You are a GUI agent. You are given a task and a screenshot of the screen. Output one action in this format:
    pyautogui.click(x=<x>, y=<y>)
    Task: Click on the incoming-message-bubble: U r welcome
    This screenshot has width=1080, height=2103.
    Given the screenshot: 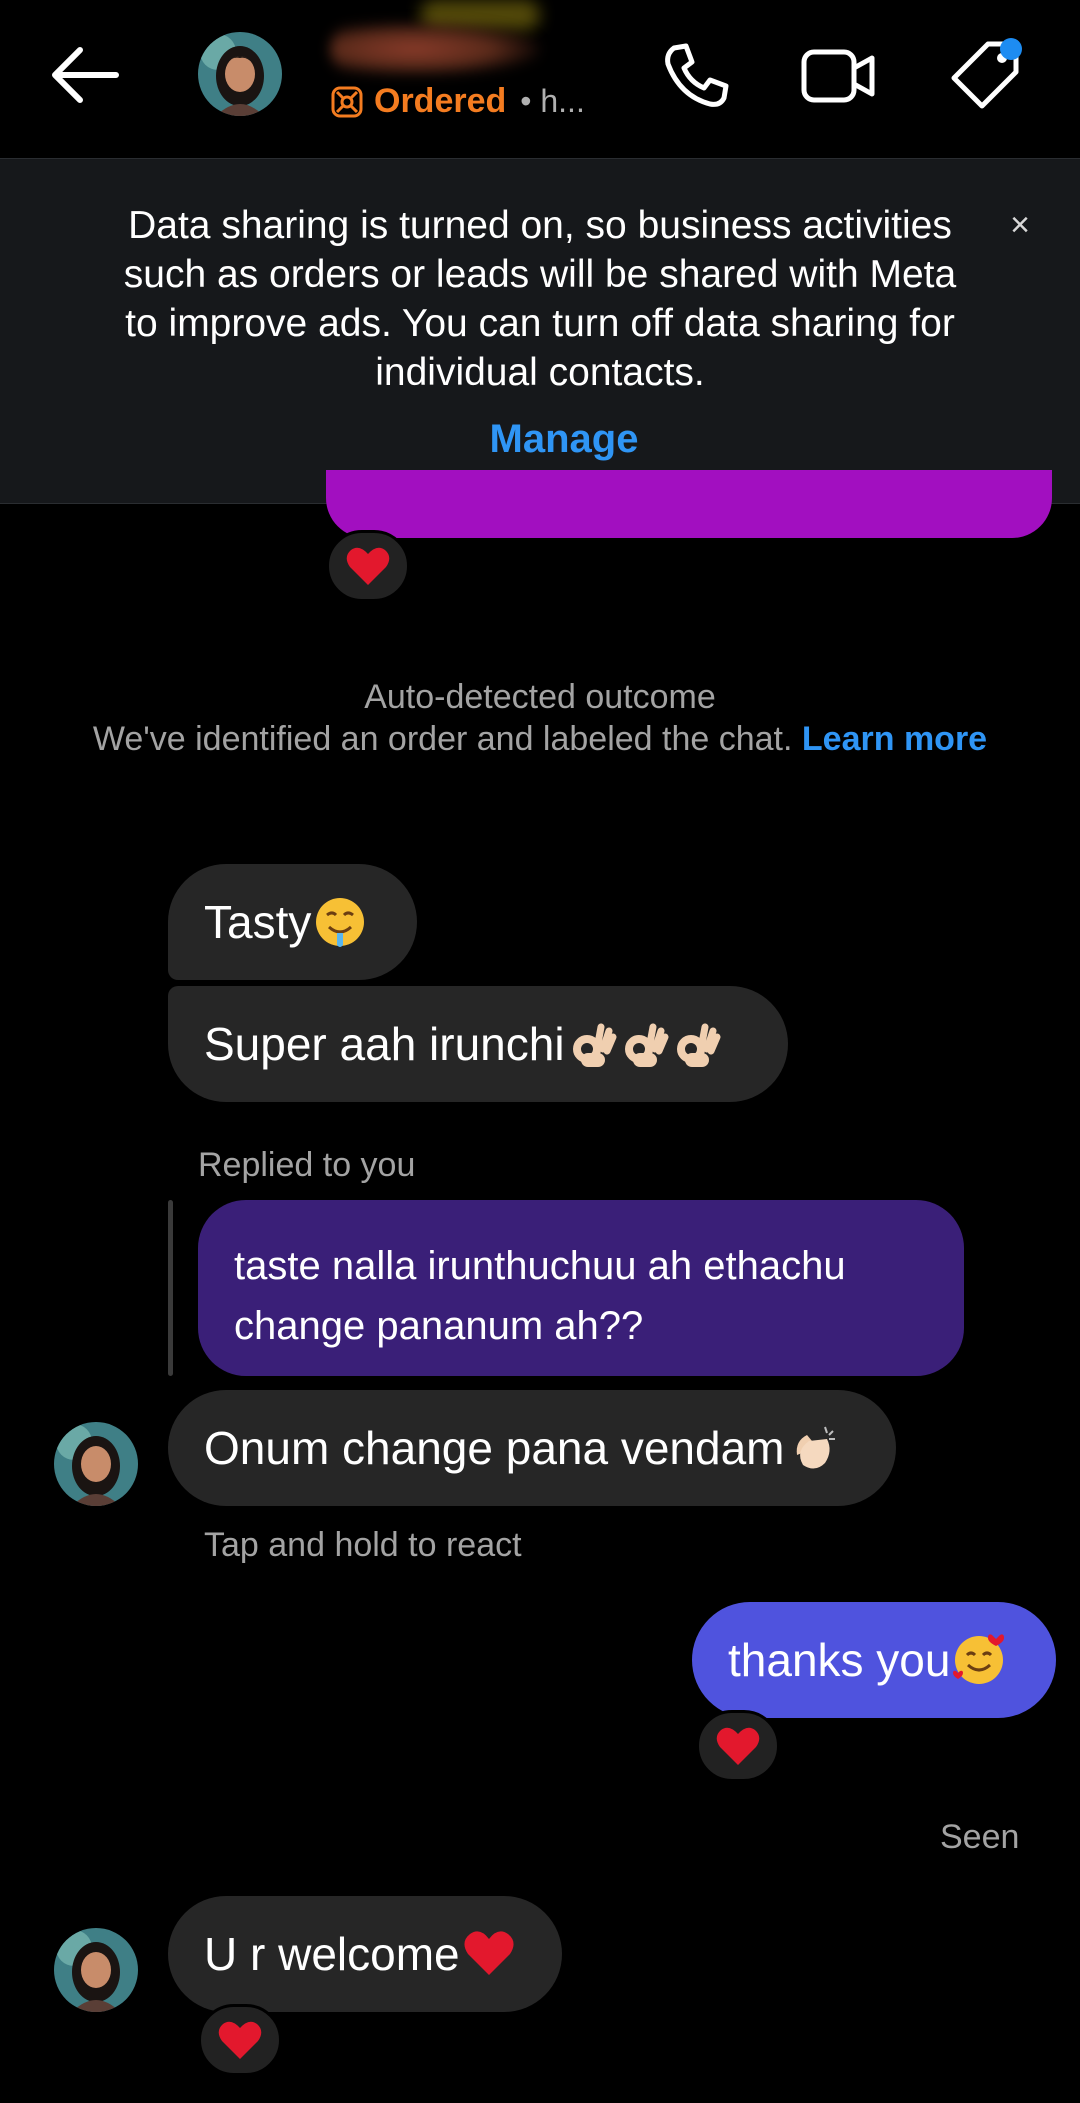 What is the action you would take?
    pyautogui.click(x=365, y=1954)
    